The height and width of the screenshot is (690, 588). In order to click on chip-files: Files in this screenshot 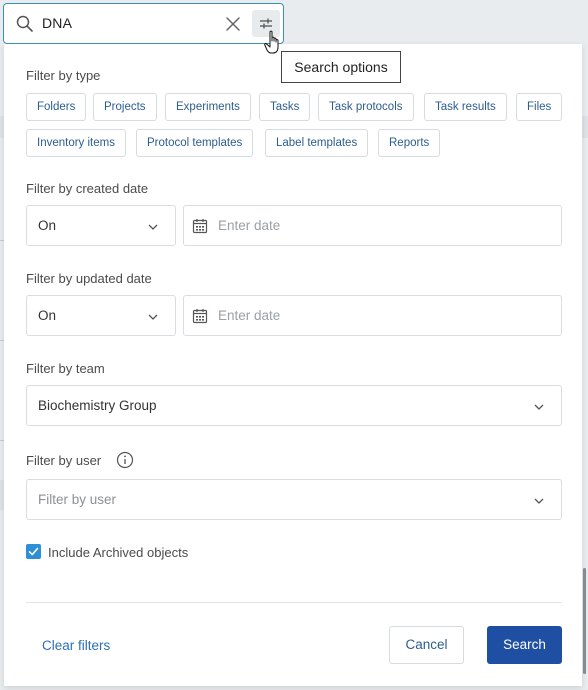, I will do `click(539, 107)`.